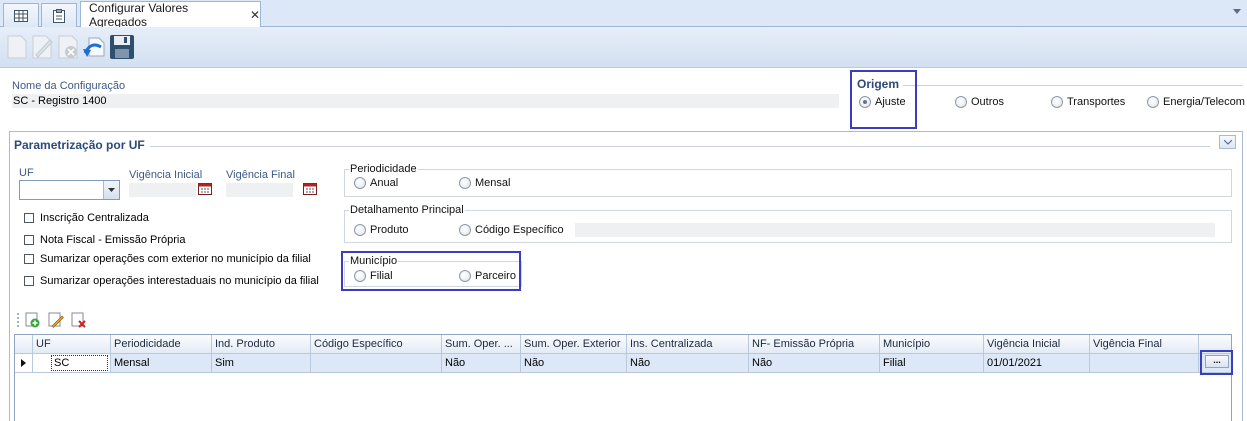 Image resolution: width=1247 pixels, height=421 pixels. I want to click on delete-row-icon, so click(78, 320).